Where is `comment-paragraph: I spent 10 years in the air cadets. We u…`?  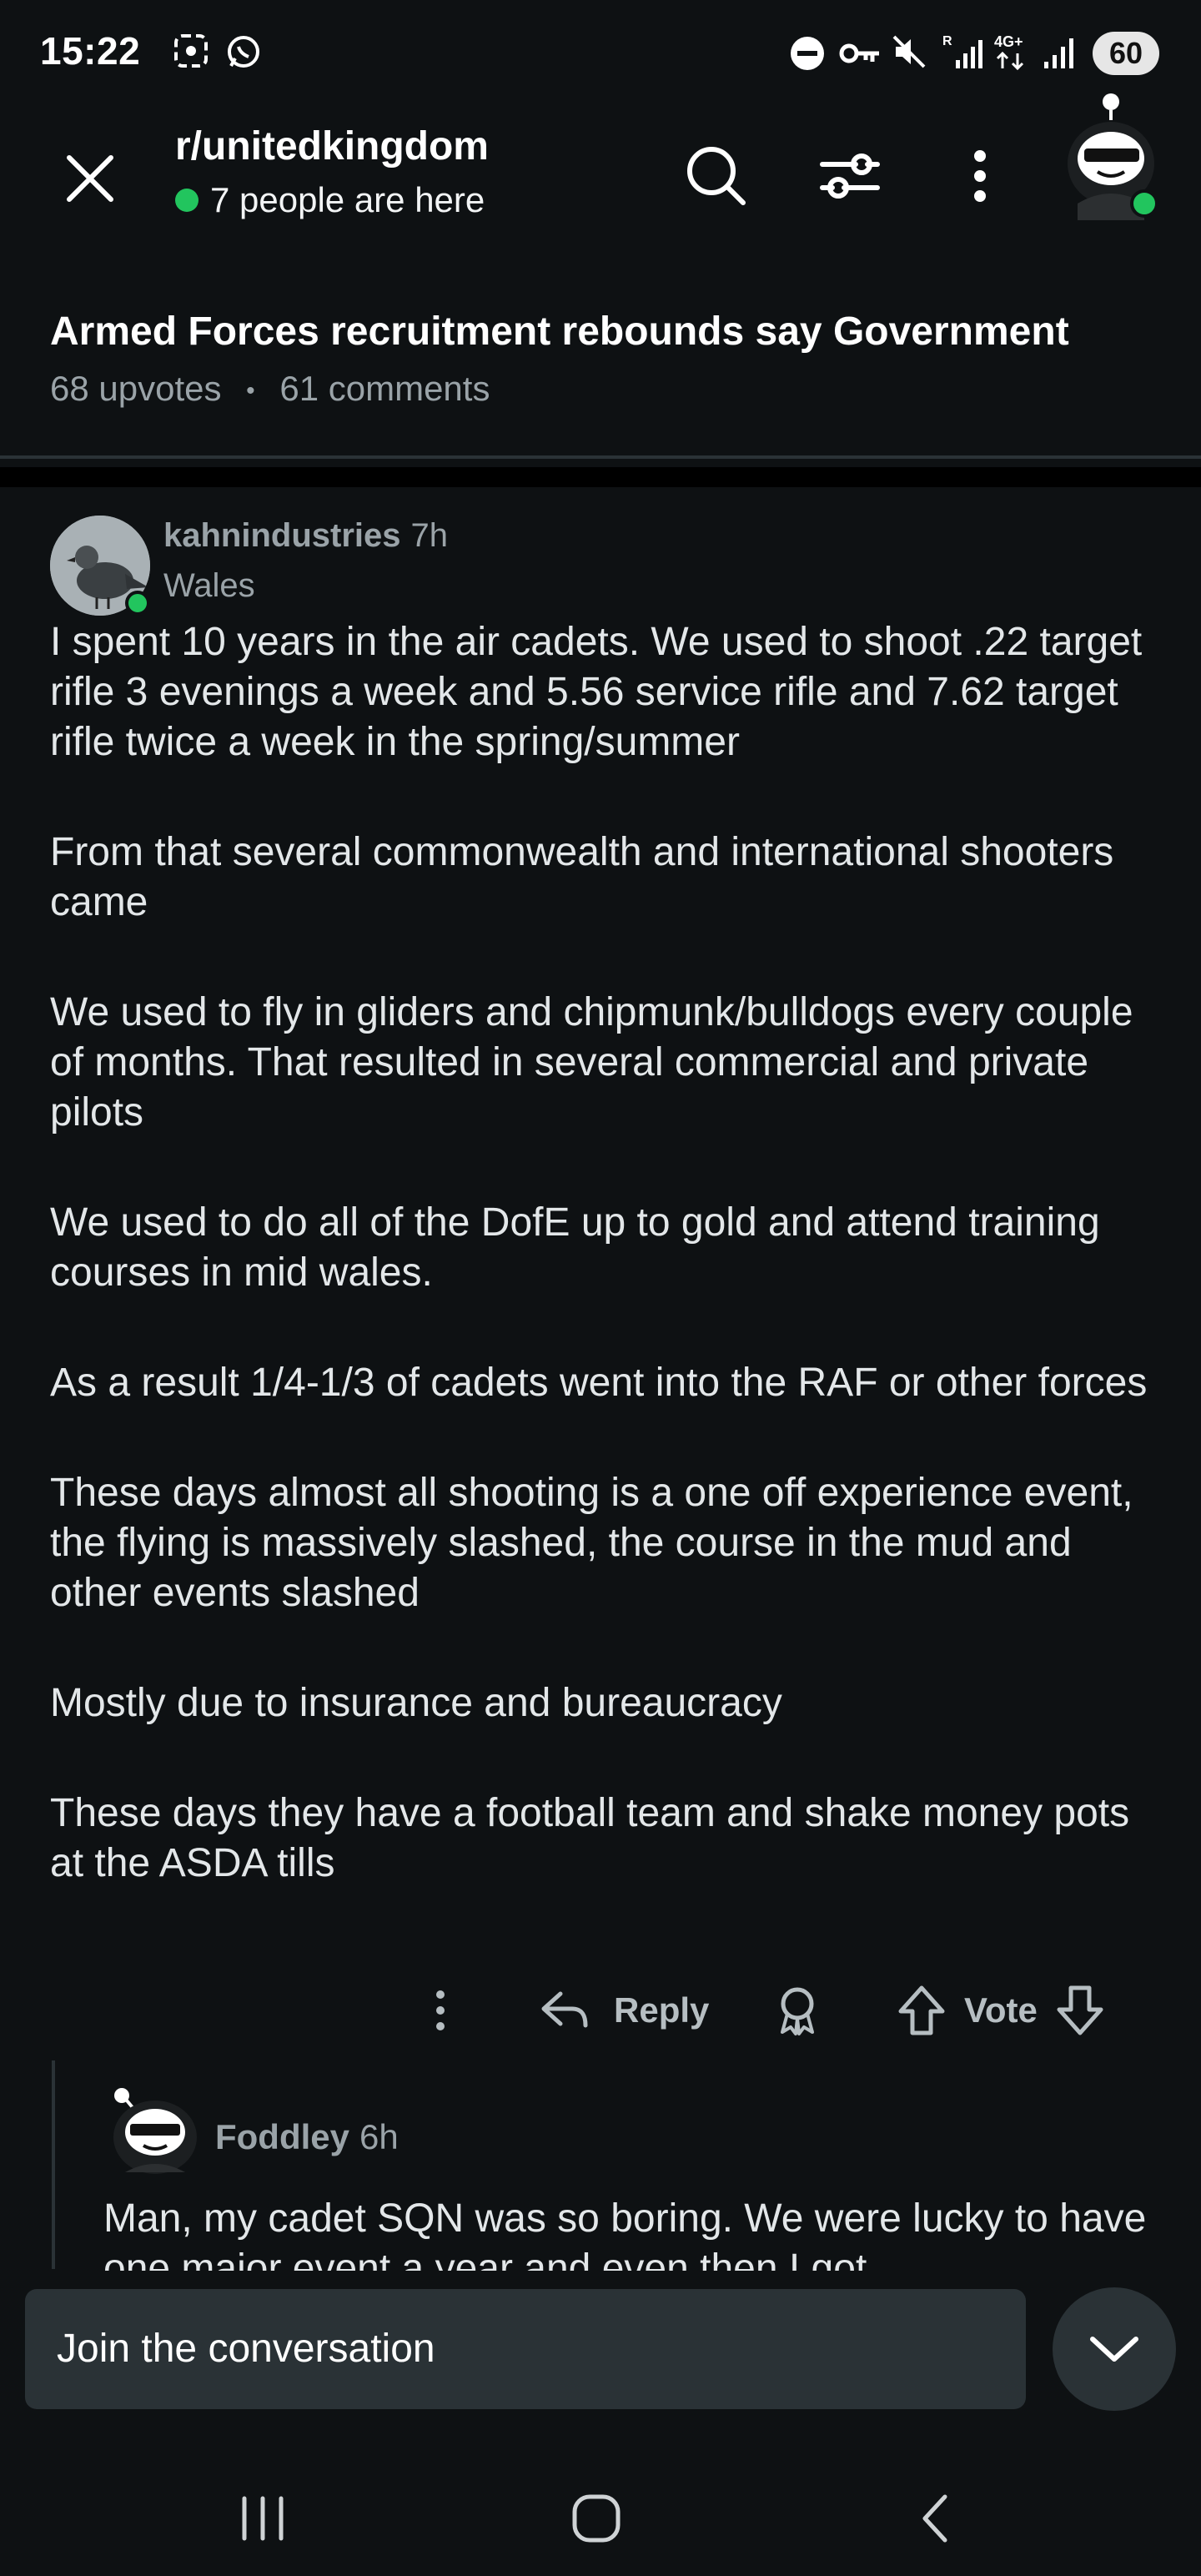 comment-paragraph: I spent 10 years in the air cadets. We u… is located at coordinates (597, 692).